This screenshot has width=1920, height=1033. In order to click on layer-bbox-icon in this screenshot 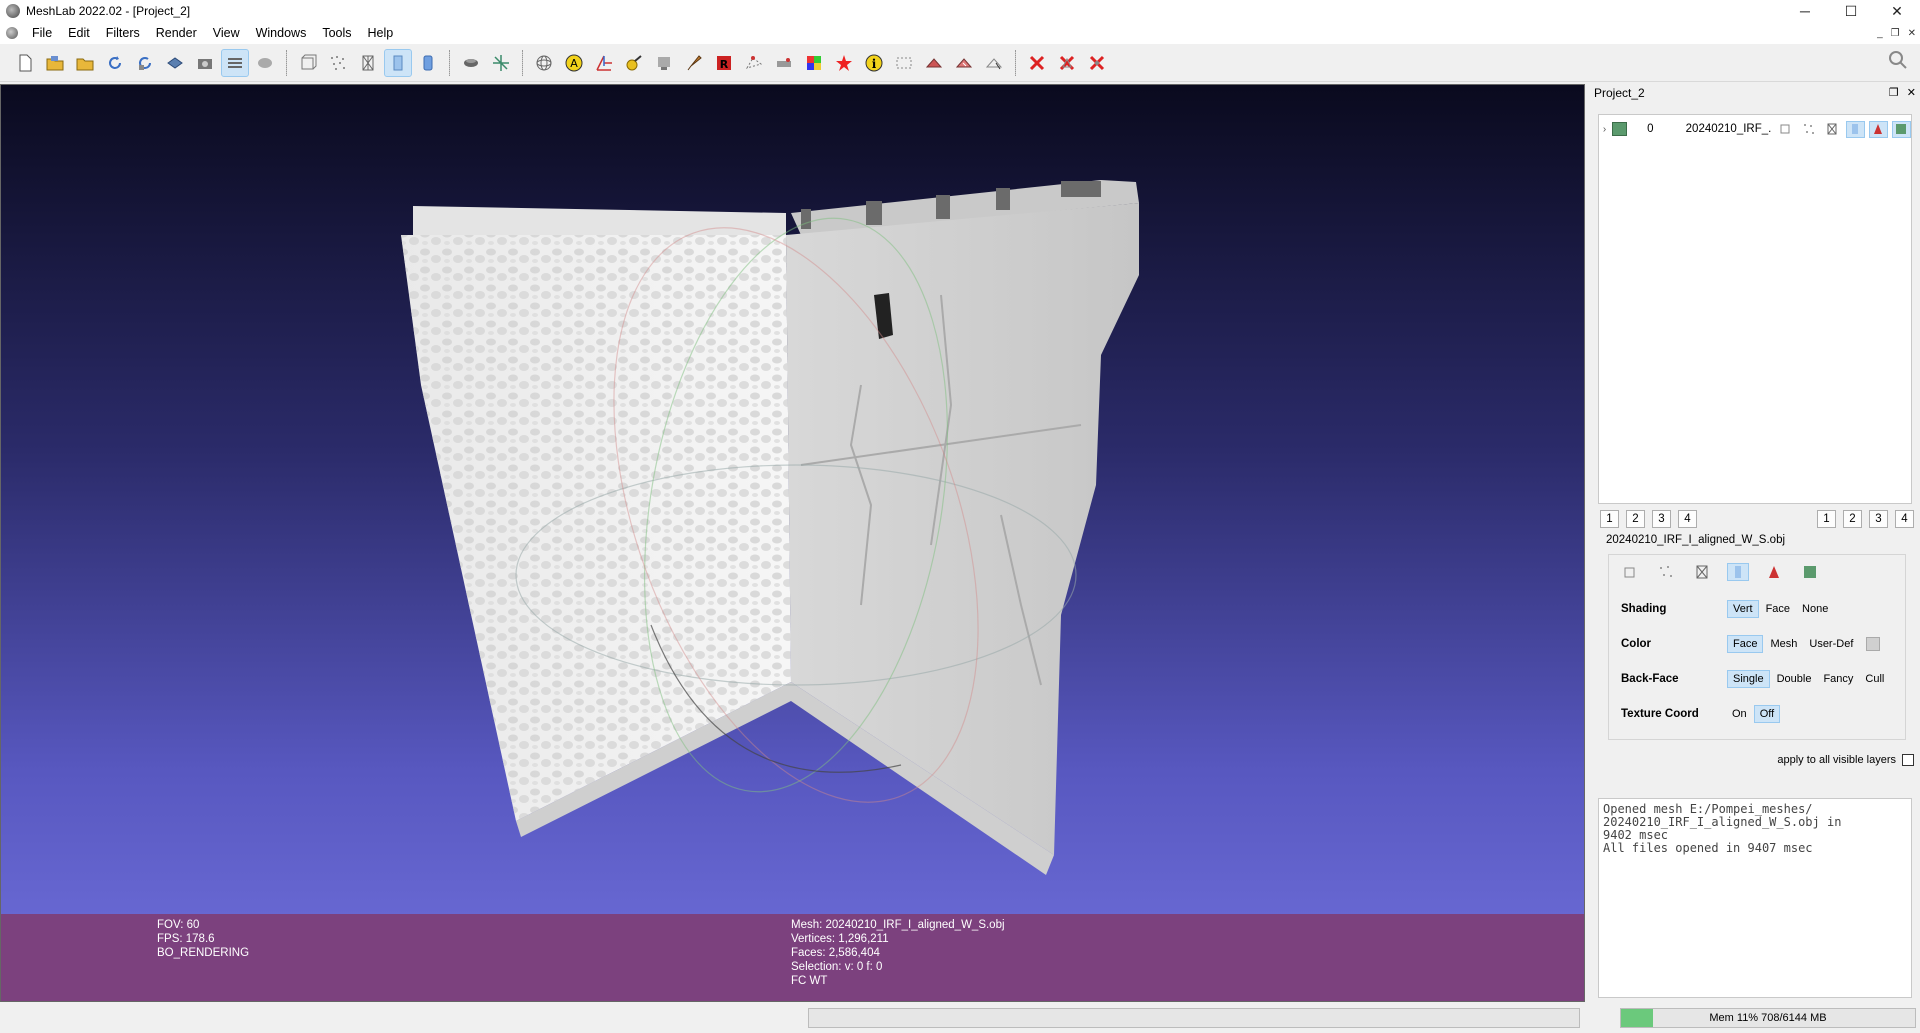, I will do `click(1786, 129)`.